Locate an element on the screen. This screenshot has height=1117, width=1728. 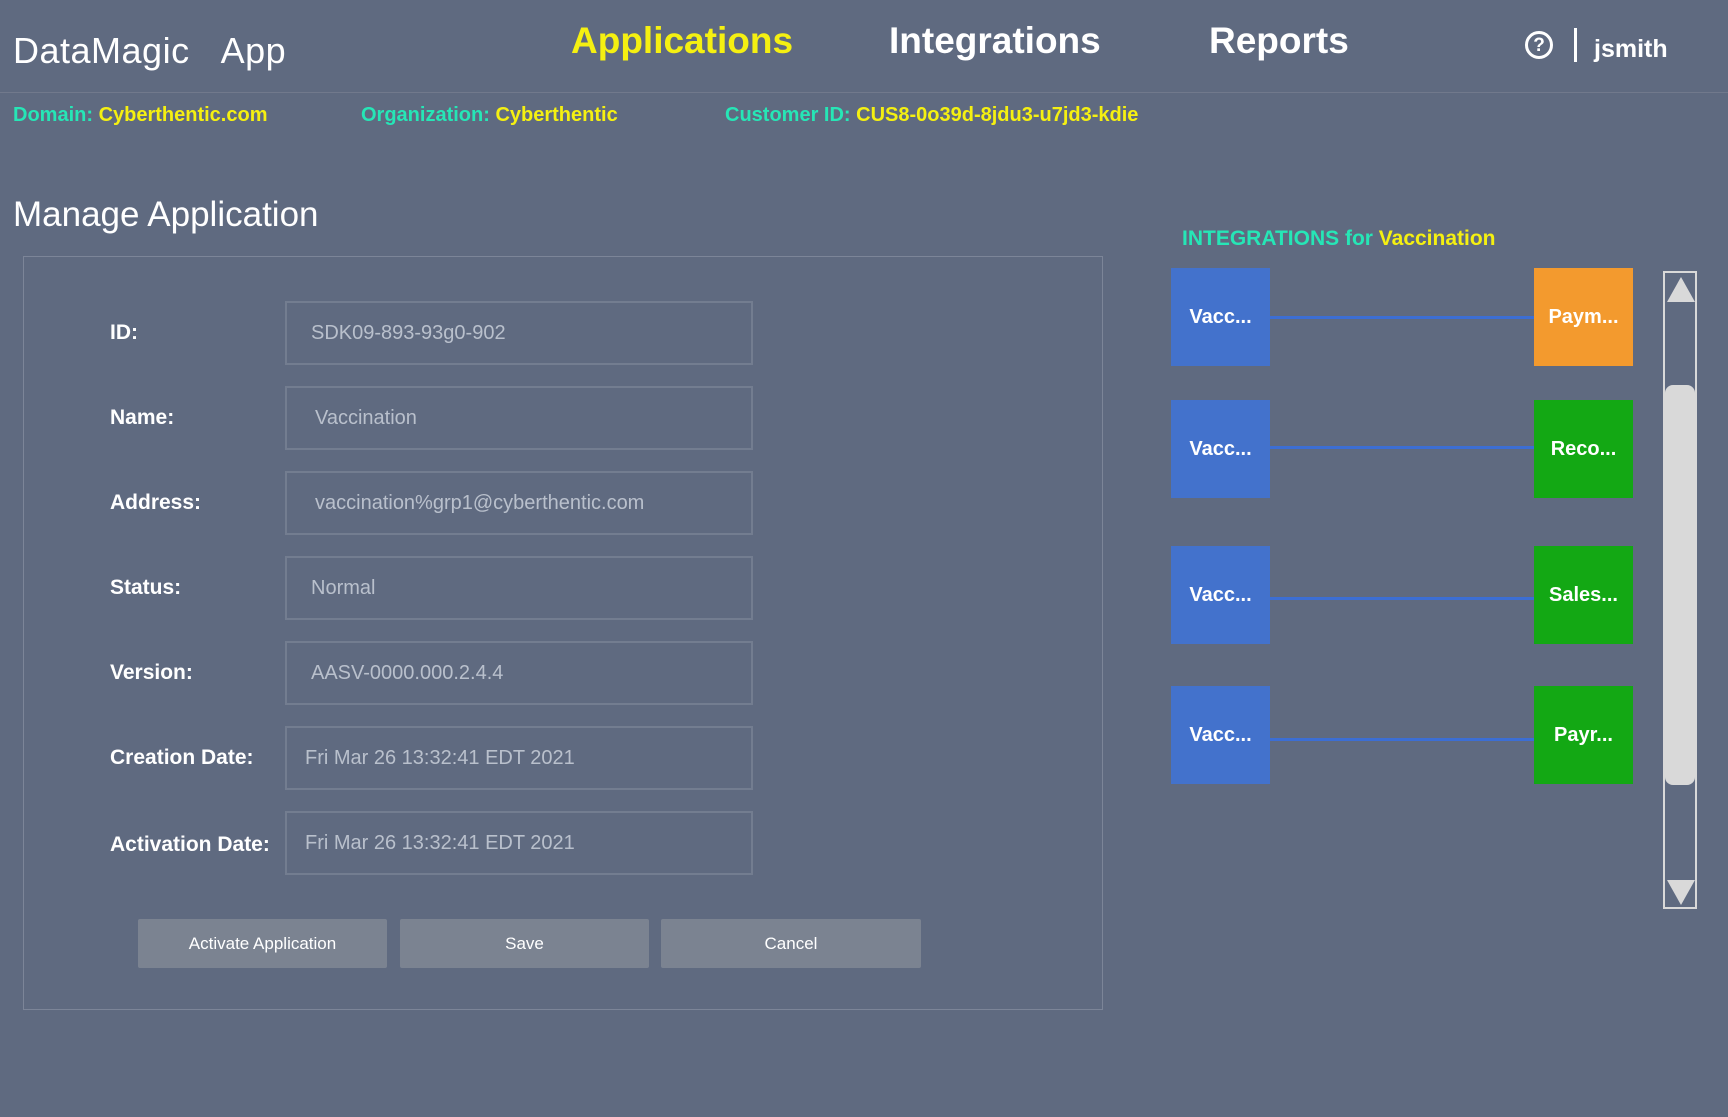
app-title: DataMagic App is located at coordinates (150, 50).